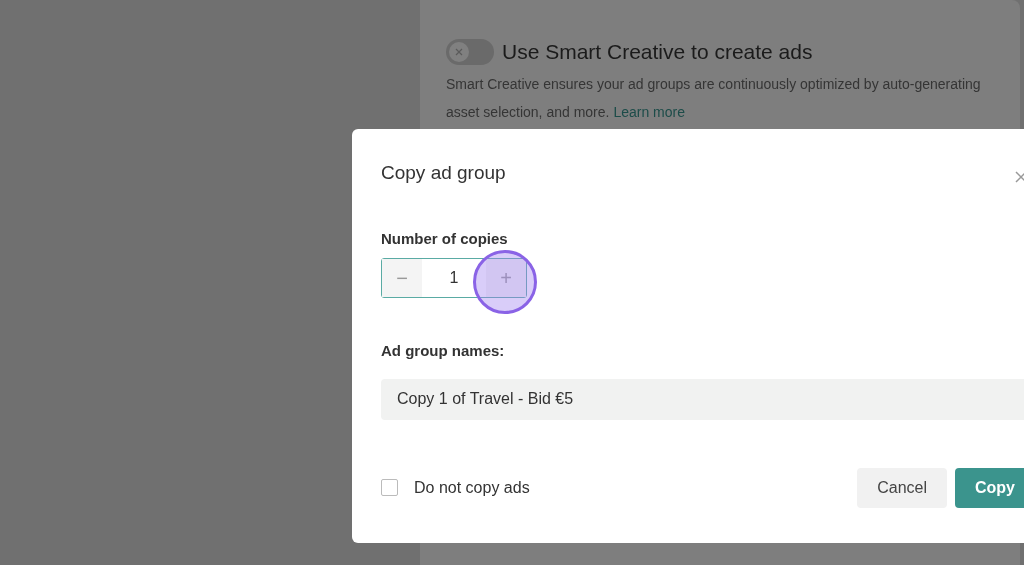 This screenshot has height=565, width=1024. What do you see at coordinates (989, 487) in the screenshot?
I see `copy-button: Copy` at bounding box center [989, 487].